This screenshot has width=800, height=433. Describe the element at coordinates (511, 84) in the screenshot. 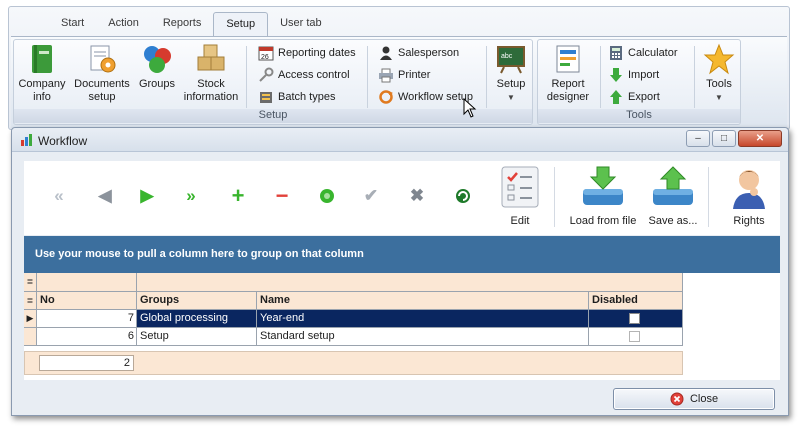

I see `setup-dropdown-label: Setup` at that location.